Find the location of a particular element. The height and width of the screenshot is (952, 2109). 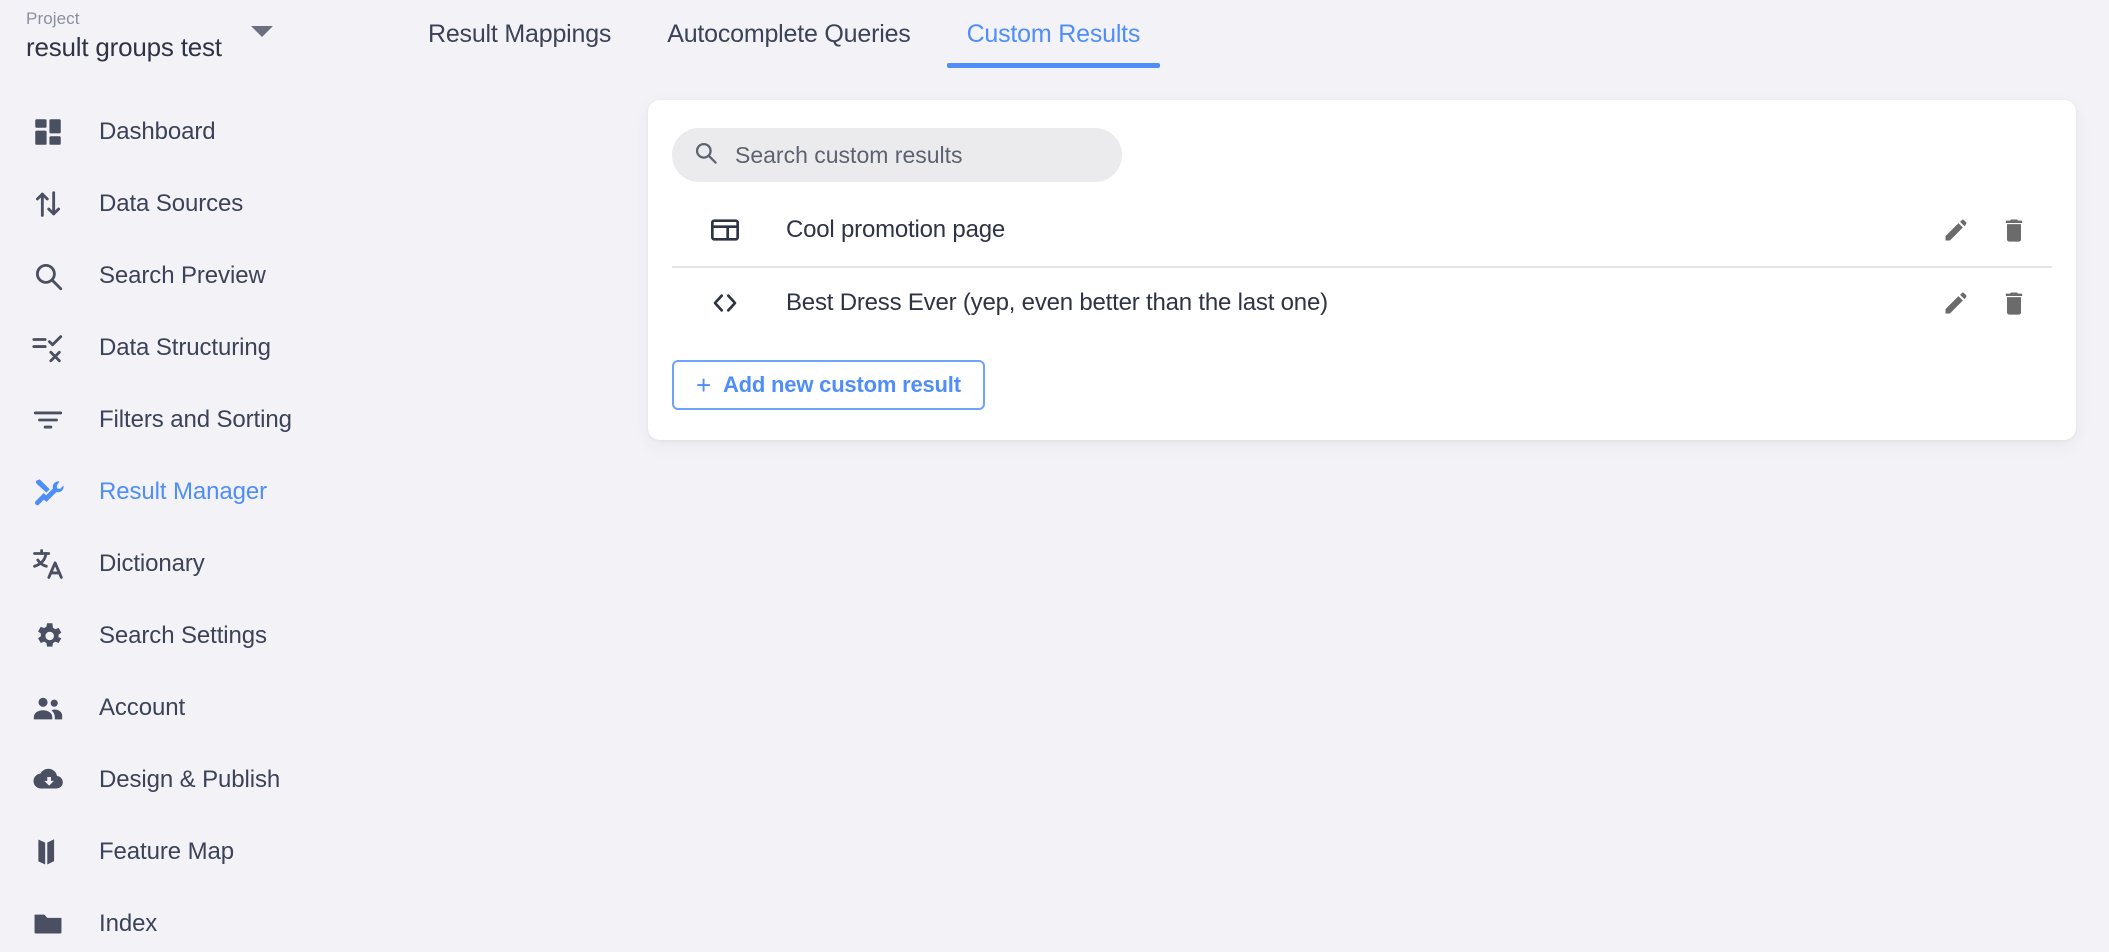

project-name: result groups test is located at coordinates (124, 47).